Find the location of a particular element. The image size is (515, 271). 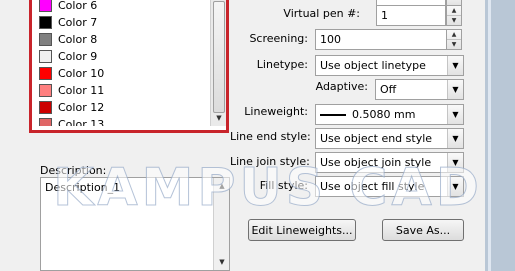

list-item-color-9: Color 9 is located at coordinates (124, 56).